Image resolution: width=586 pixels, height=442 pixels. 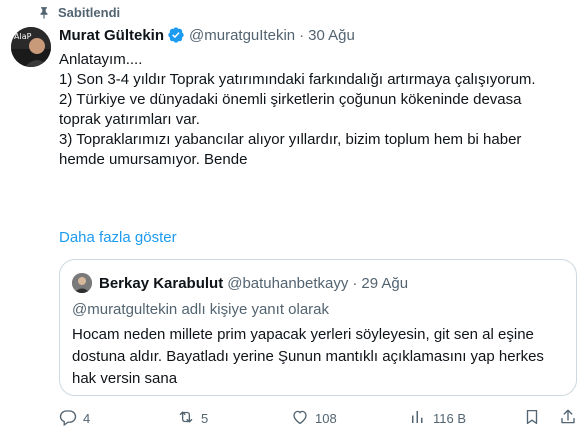 I want to click on reply-icon, so click(x=68, y=418).